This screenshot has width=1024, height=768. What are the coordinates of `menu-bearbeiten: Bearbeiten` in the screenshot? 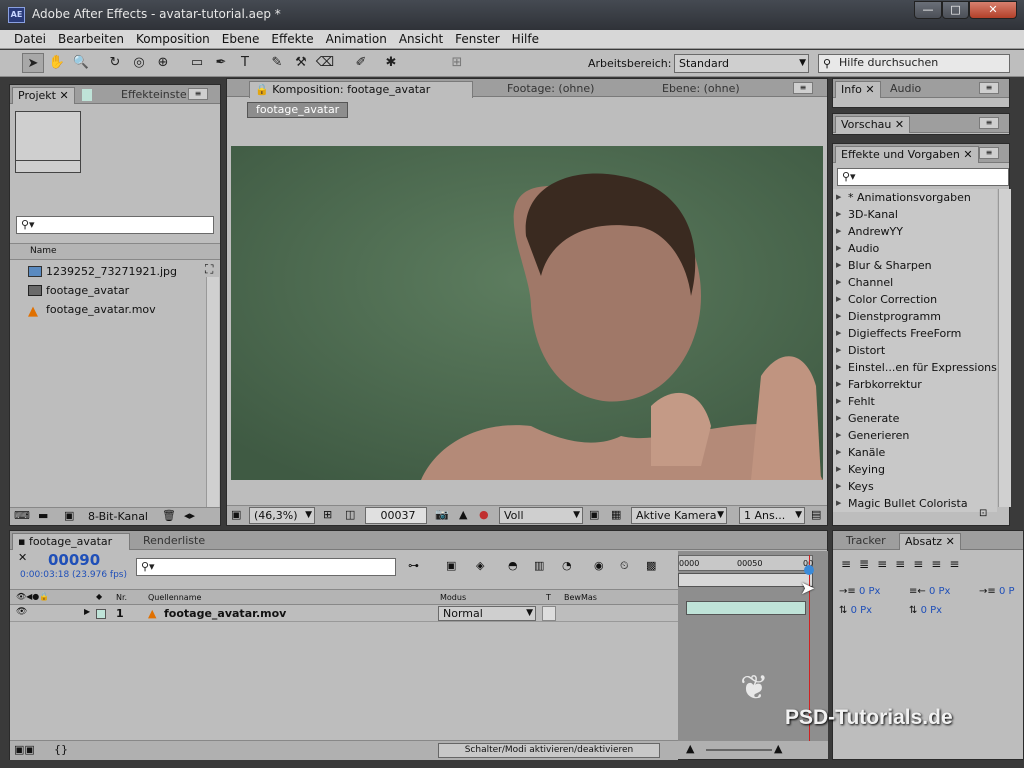 It's located at (91, 39).